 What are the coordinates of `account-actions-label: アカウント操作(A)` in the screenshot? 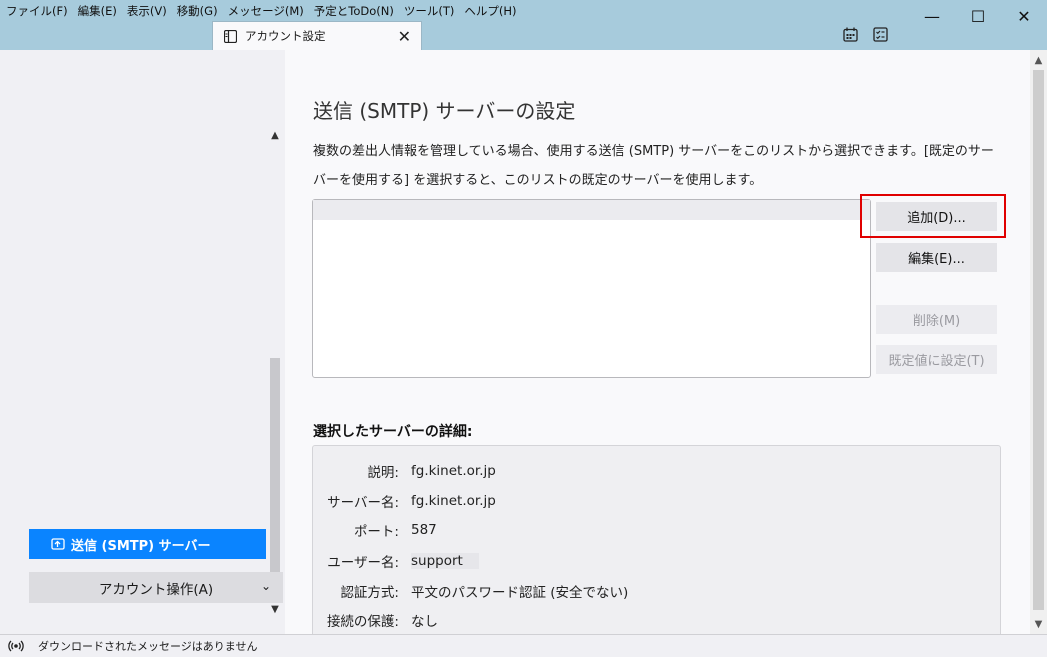 It's located at (156, 589).